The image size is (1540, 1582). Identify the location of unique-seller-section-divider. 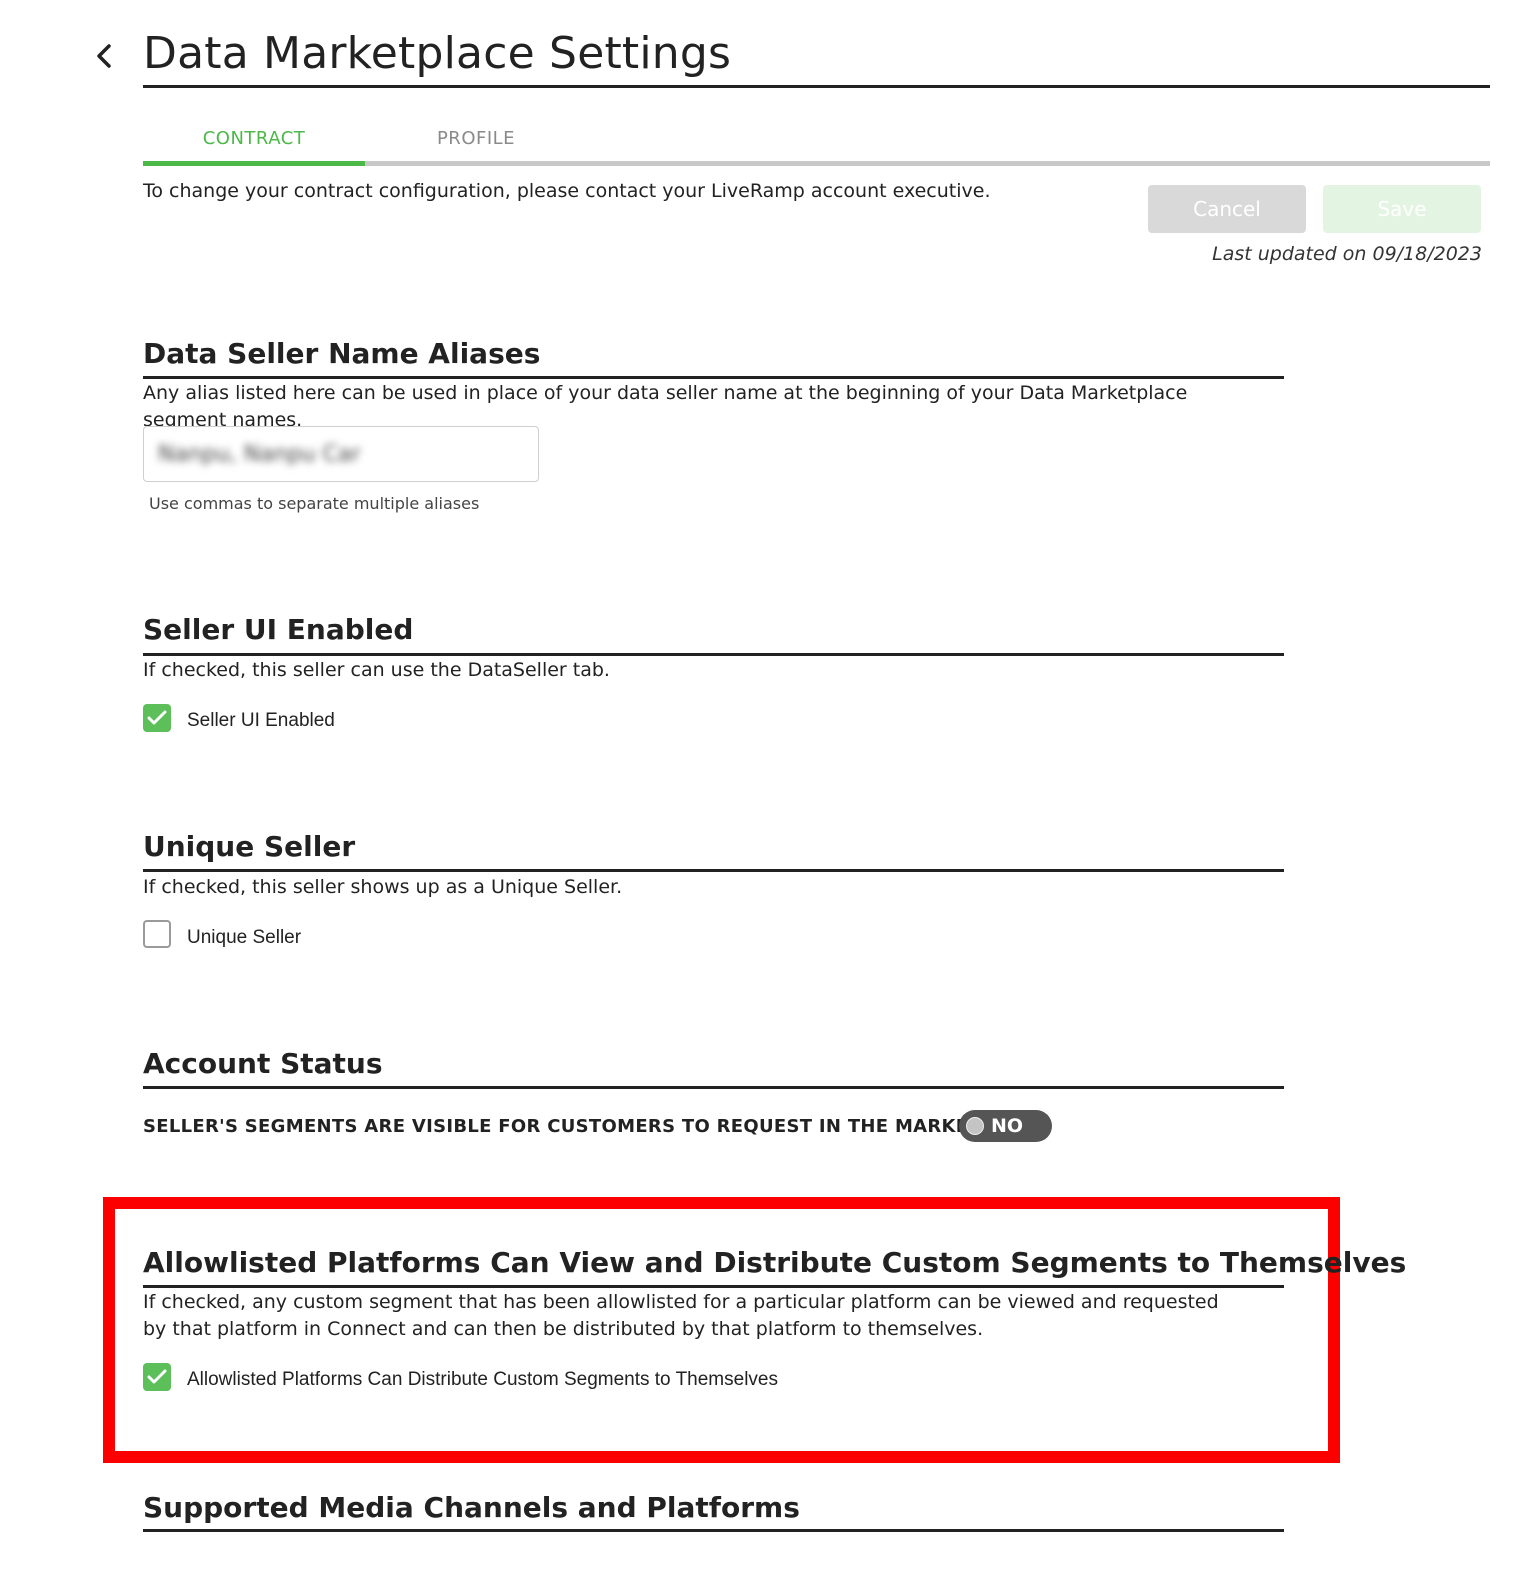
(713, 870).